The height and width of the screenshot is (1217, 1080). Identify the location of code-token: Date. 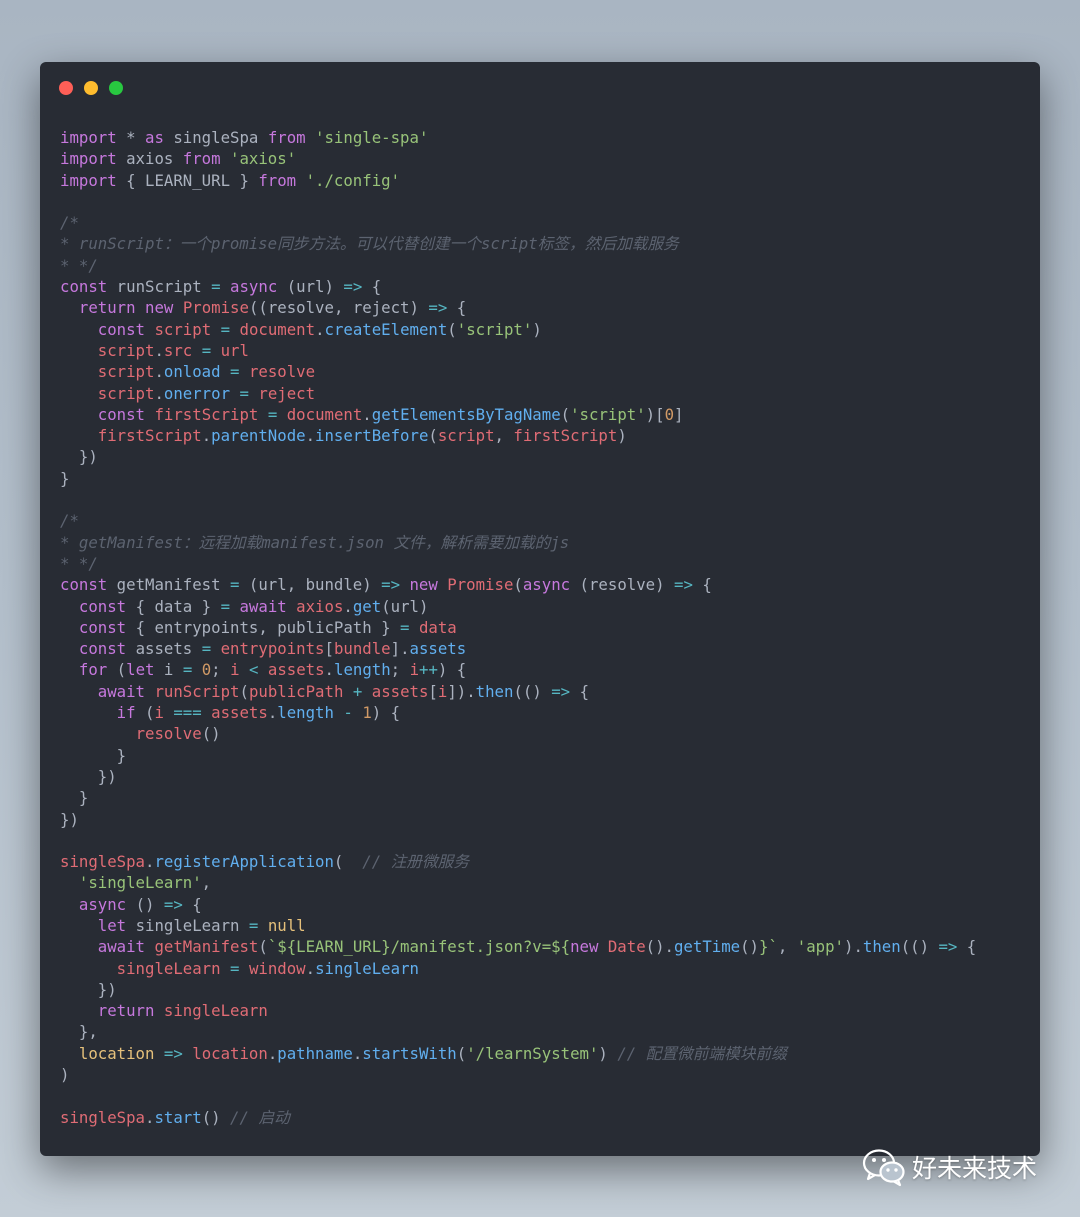
(626, 947).